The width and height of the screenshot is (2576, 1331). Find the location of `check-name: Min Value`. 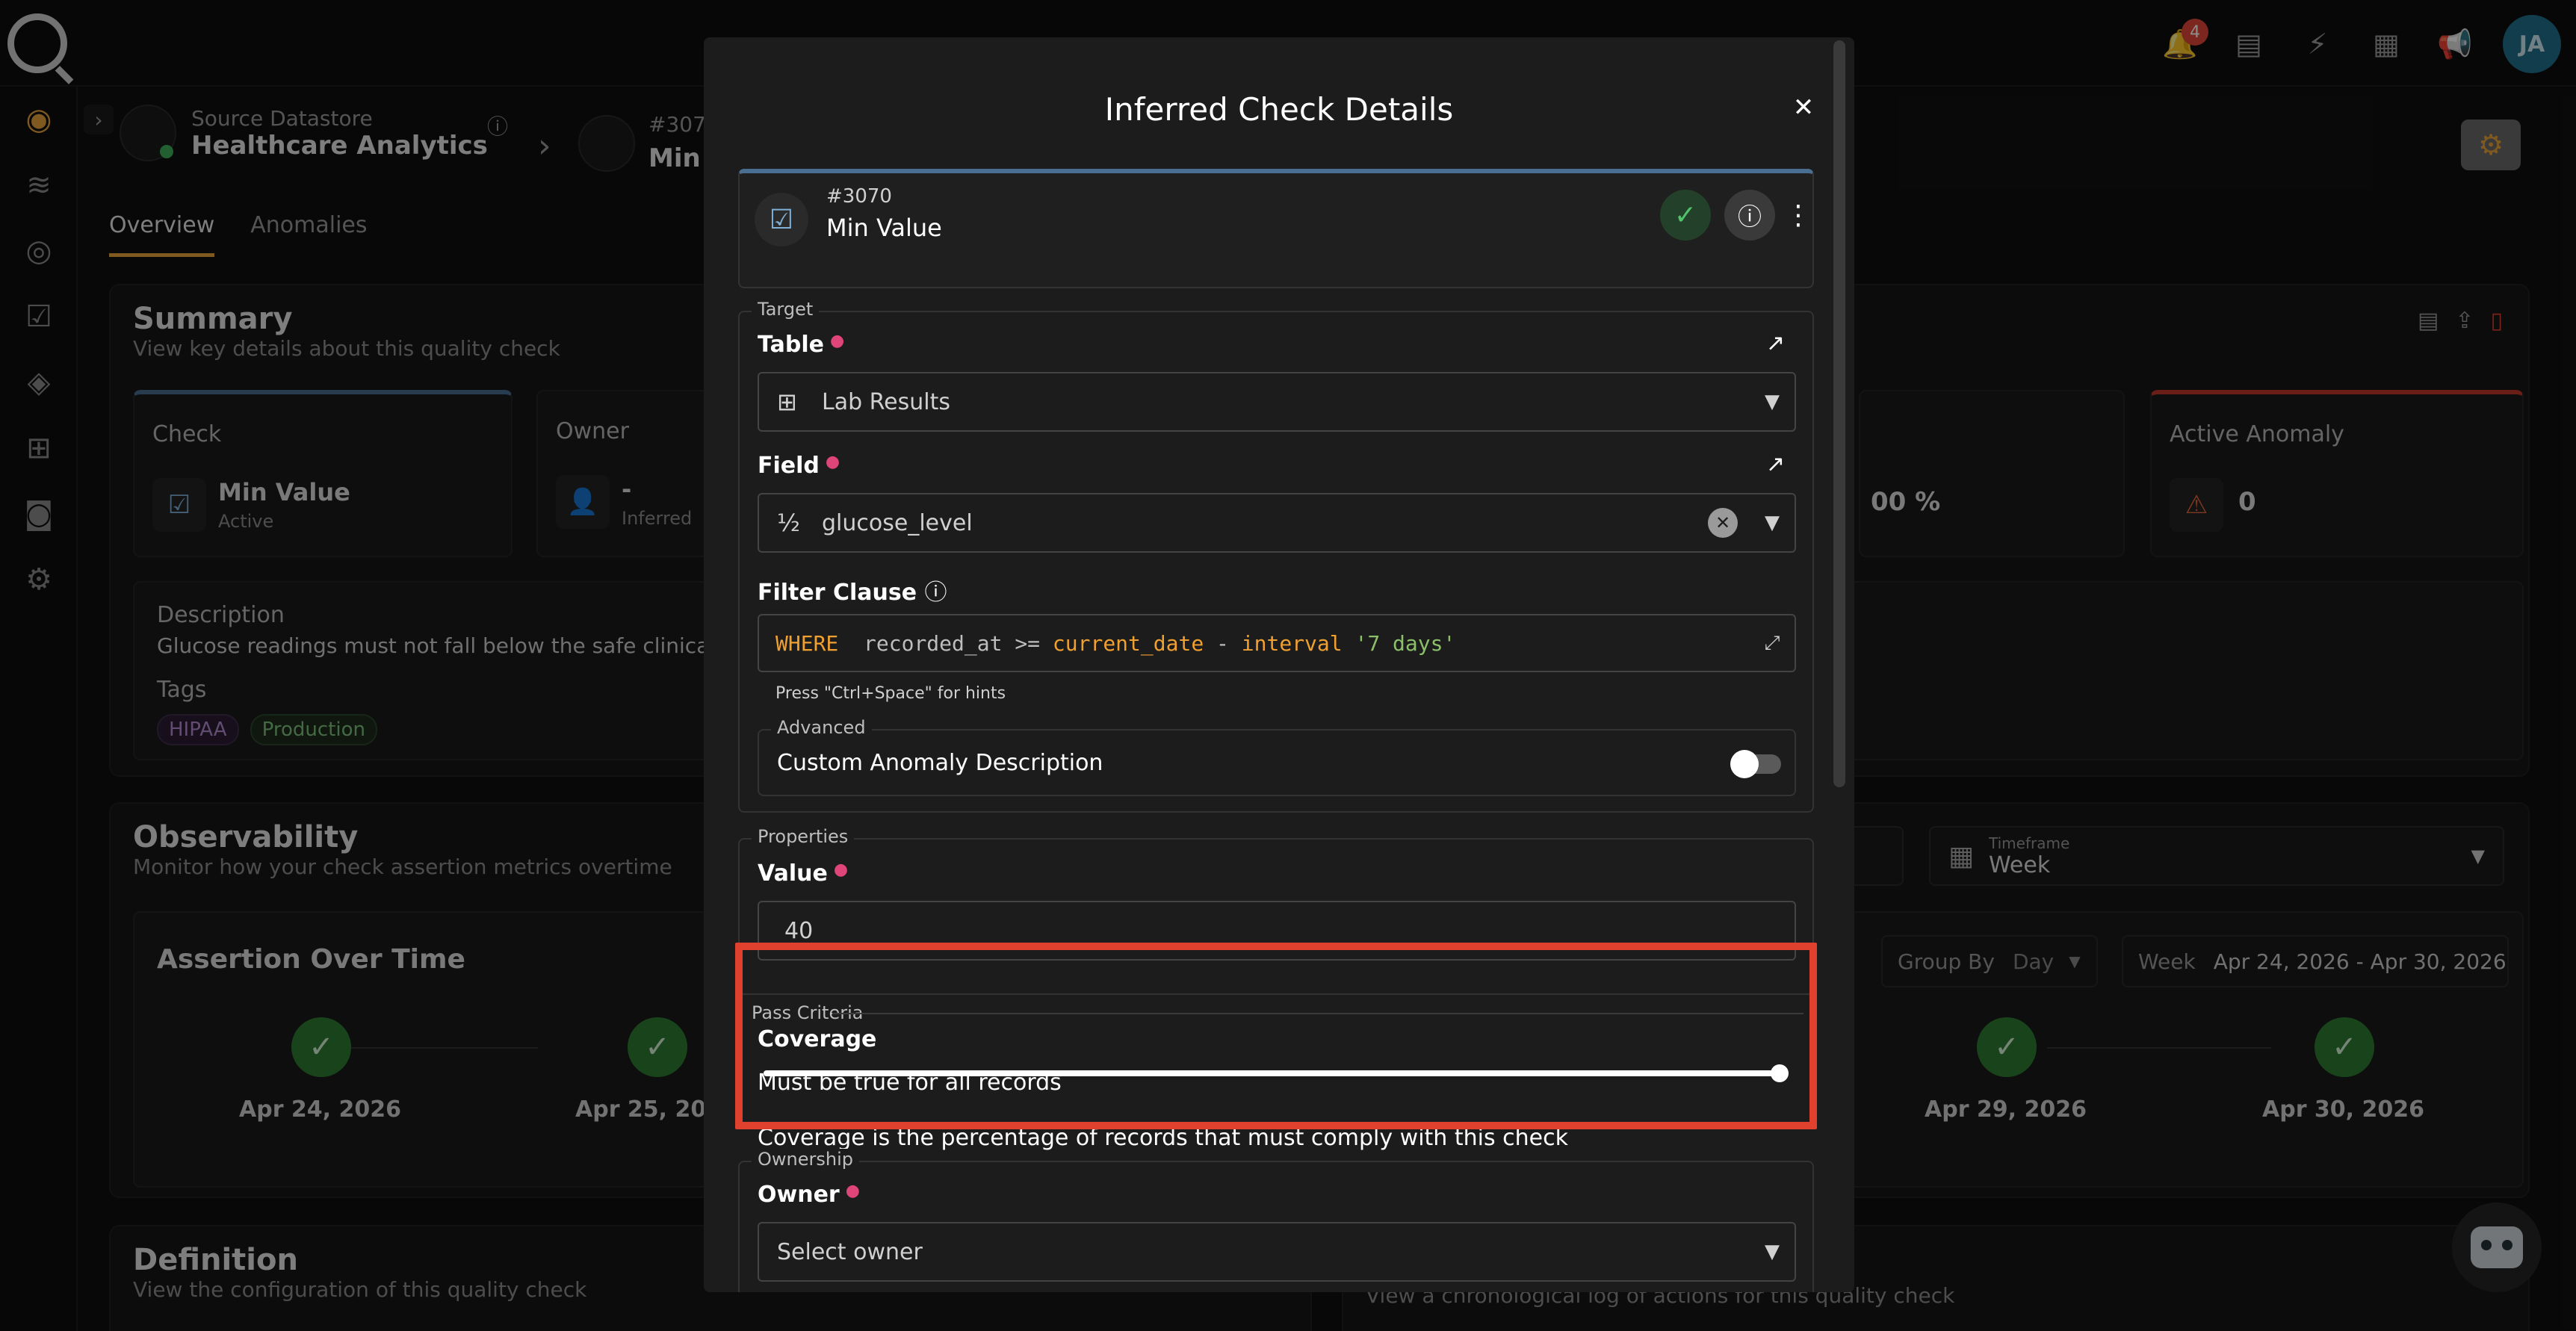

check-name: Min Value is located at coordinates (884, 228).